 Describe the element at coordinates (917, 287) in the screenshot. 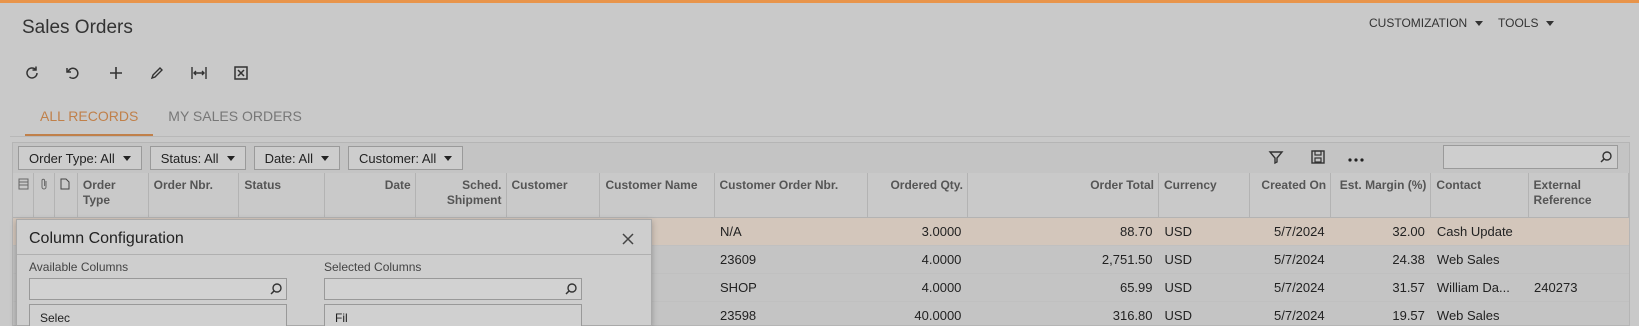

I see `ordered-qty-cell: 4.0000` at that location.